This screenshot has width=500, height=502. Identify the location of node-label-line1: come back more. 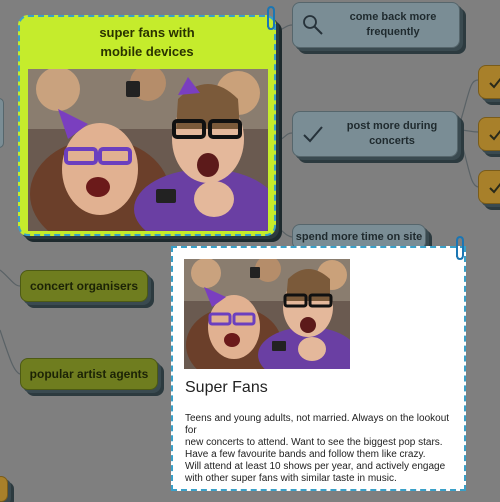
(393, 17).